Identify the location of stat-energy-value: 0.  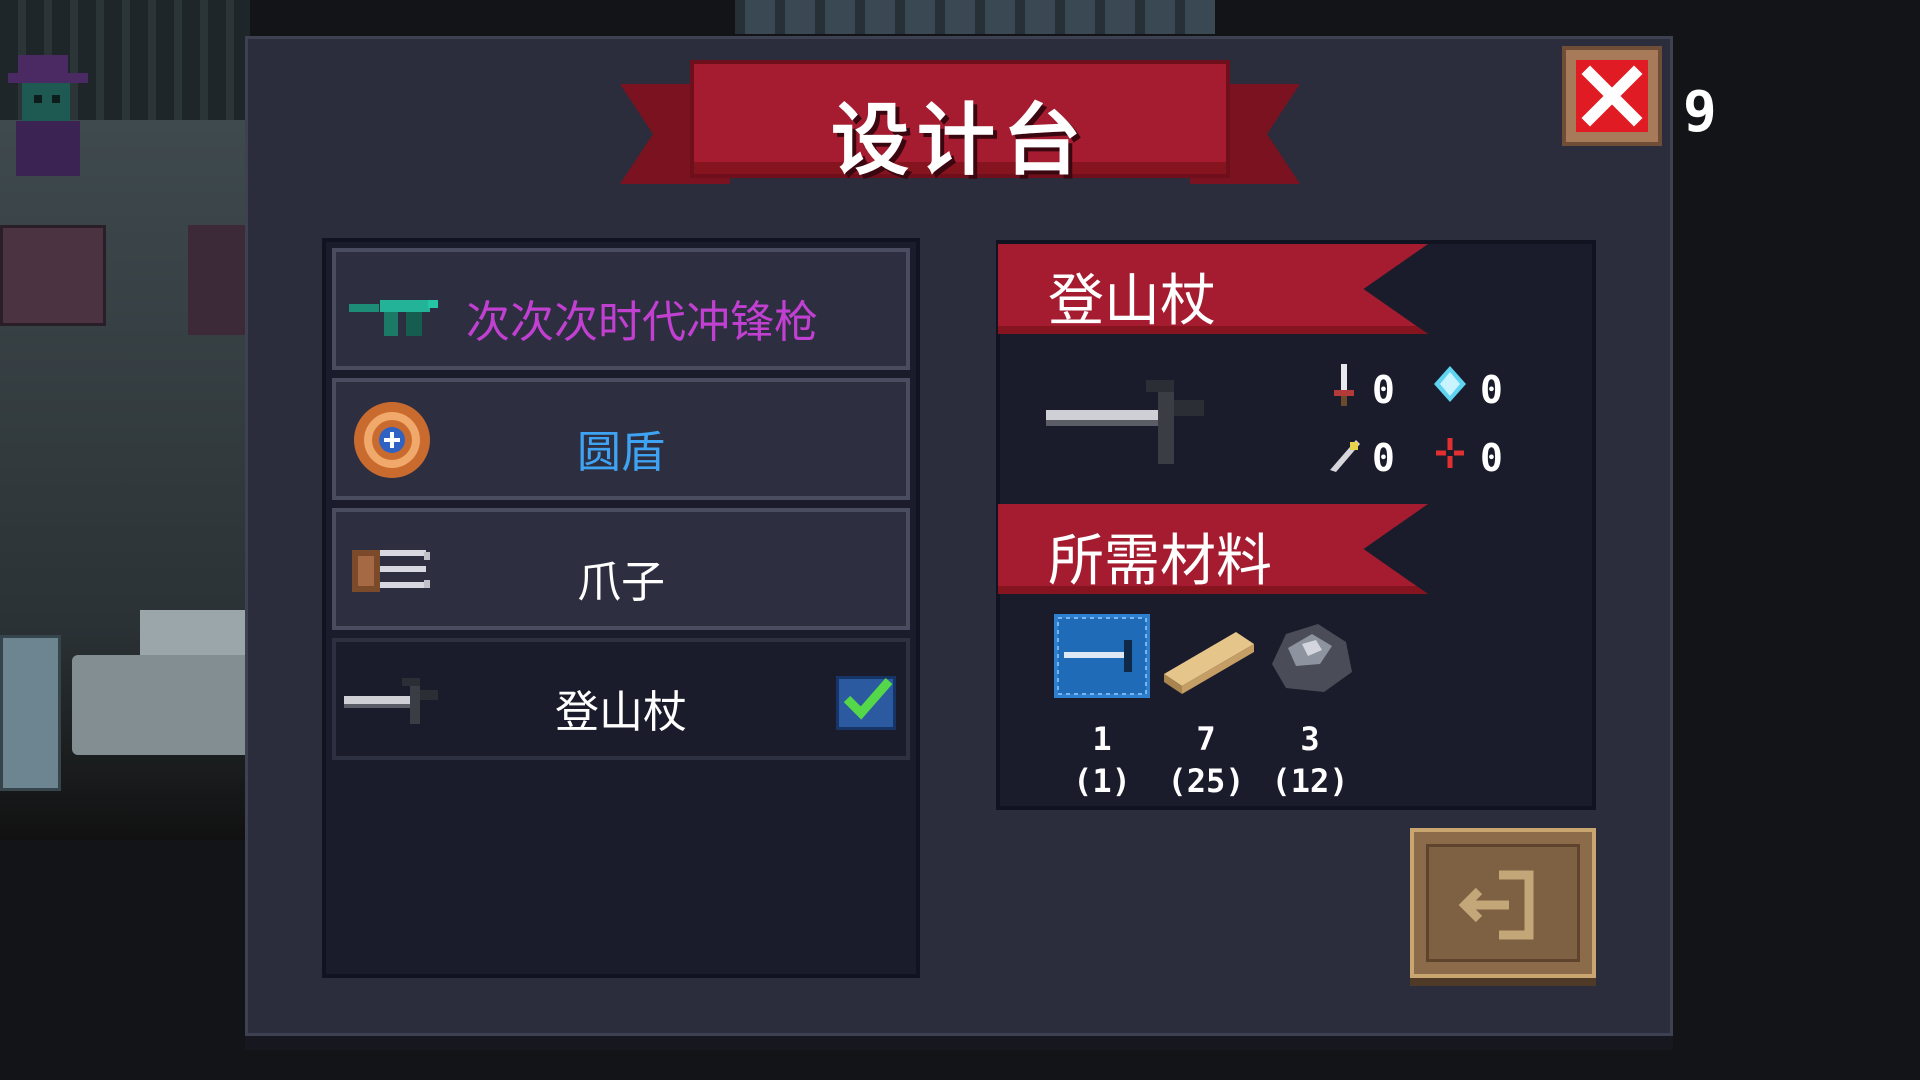
(1491, 390).